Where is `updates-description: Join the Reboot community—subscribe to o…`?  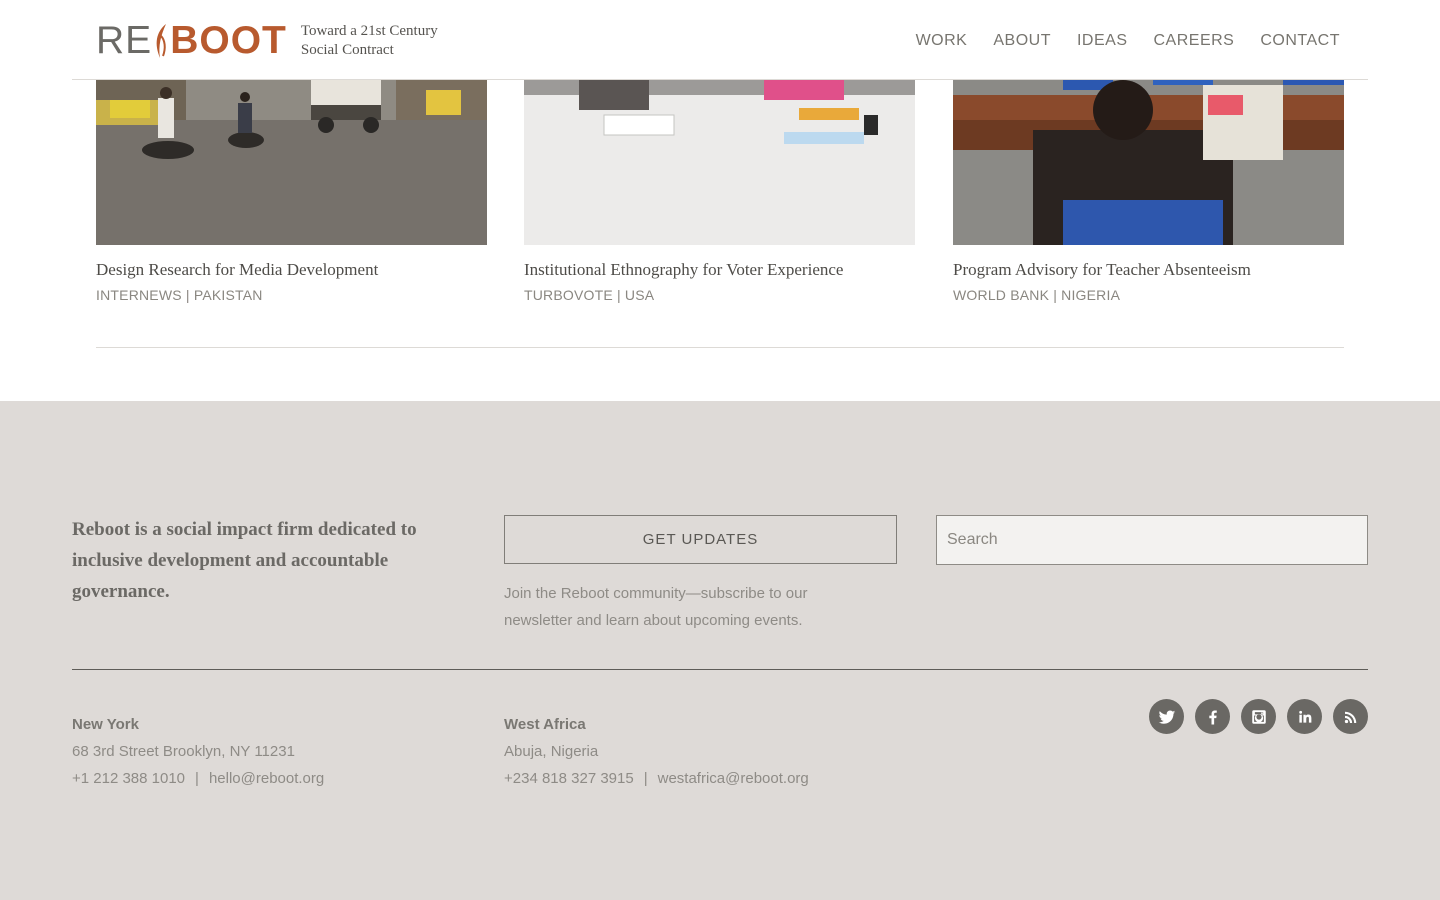 updates-description: Join the Reboot community—subscribe to o… is located at coordinates (656, 607).